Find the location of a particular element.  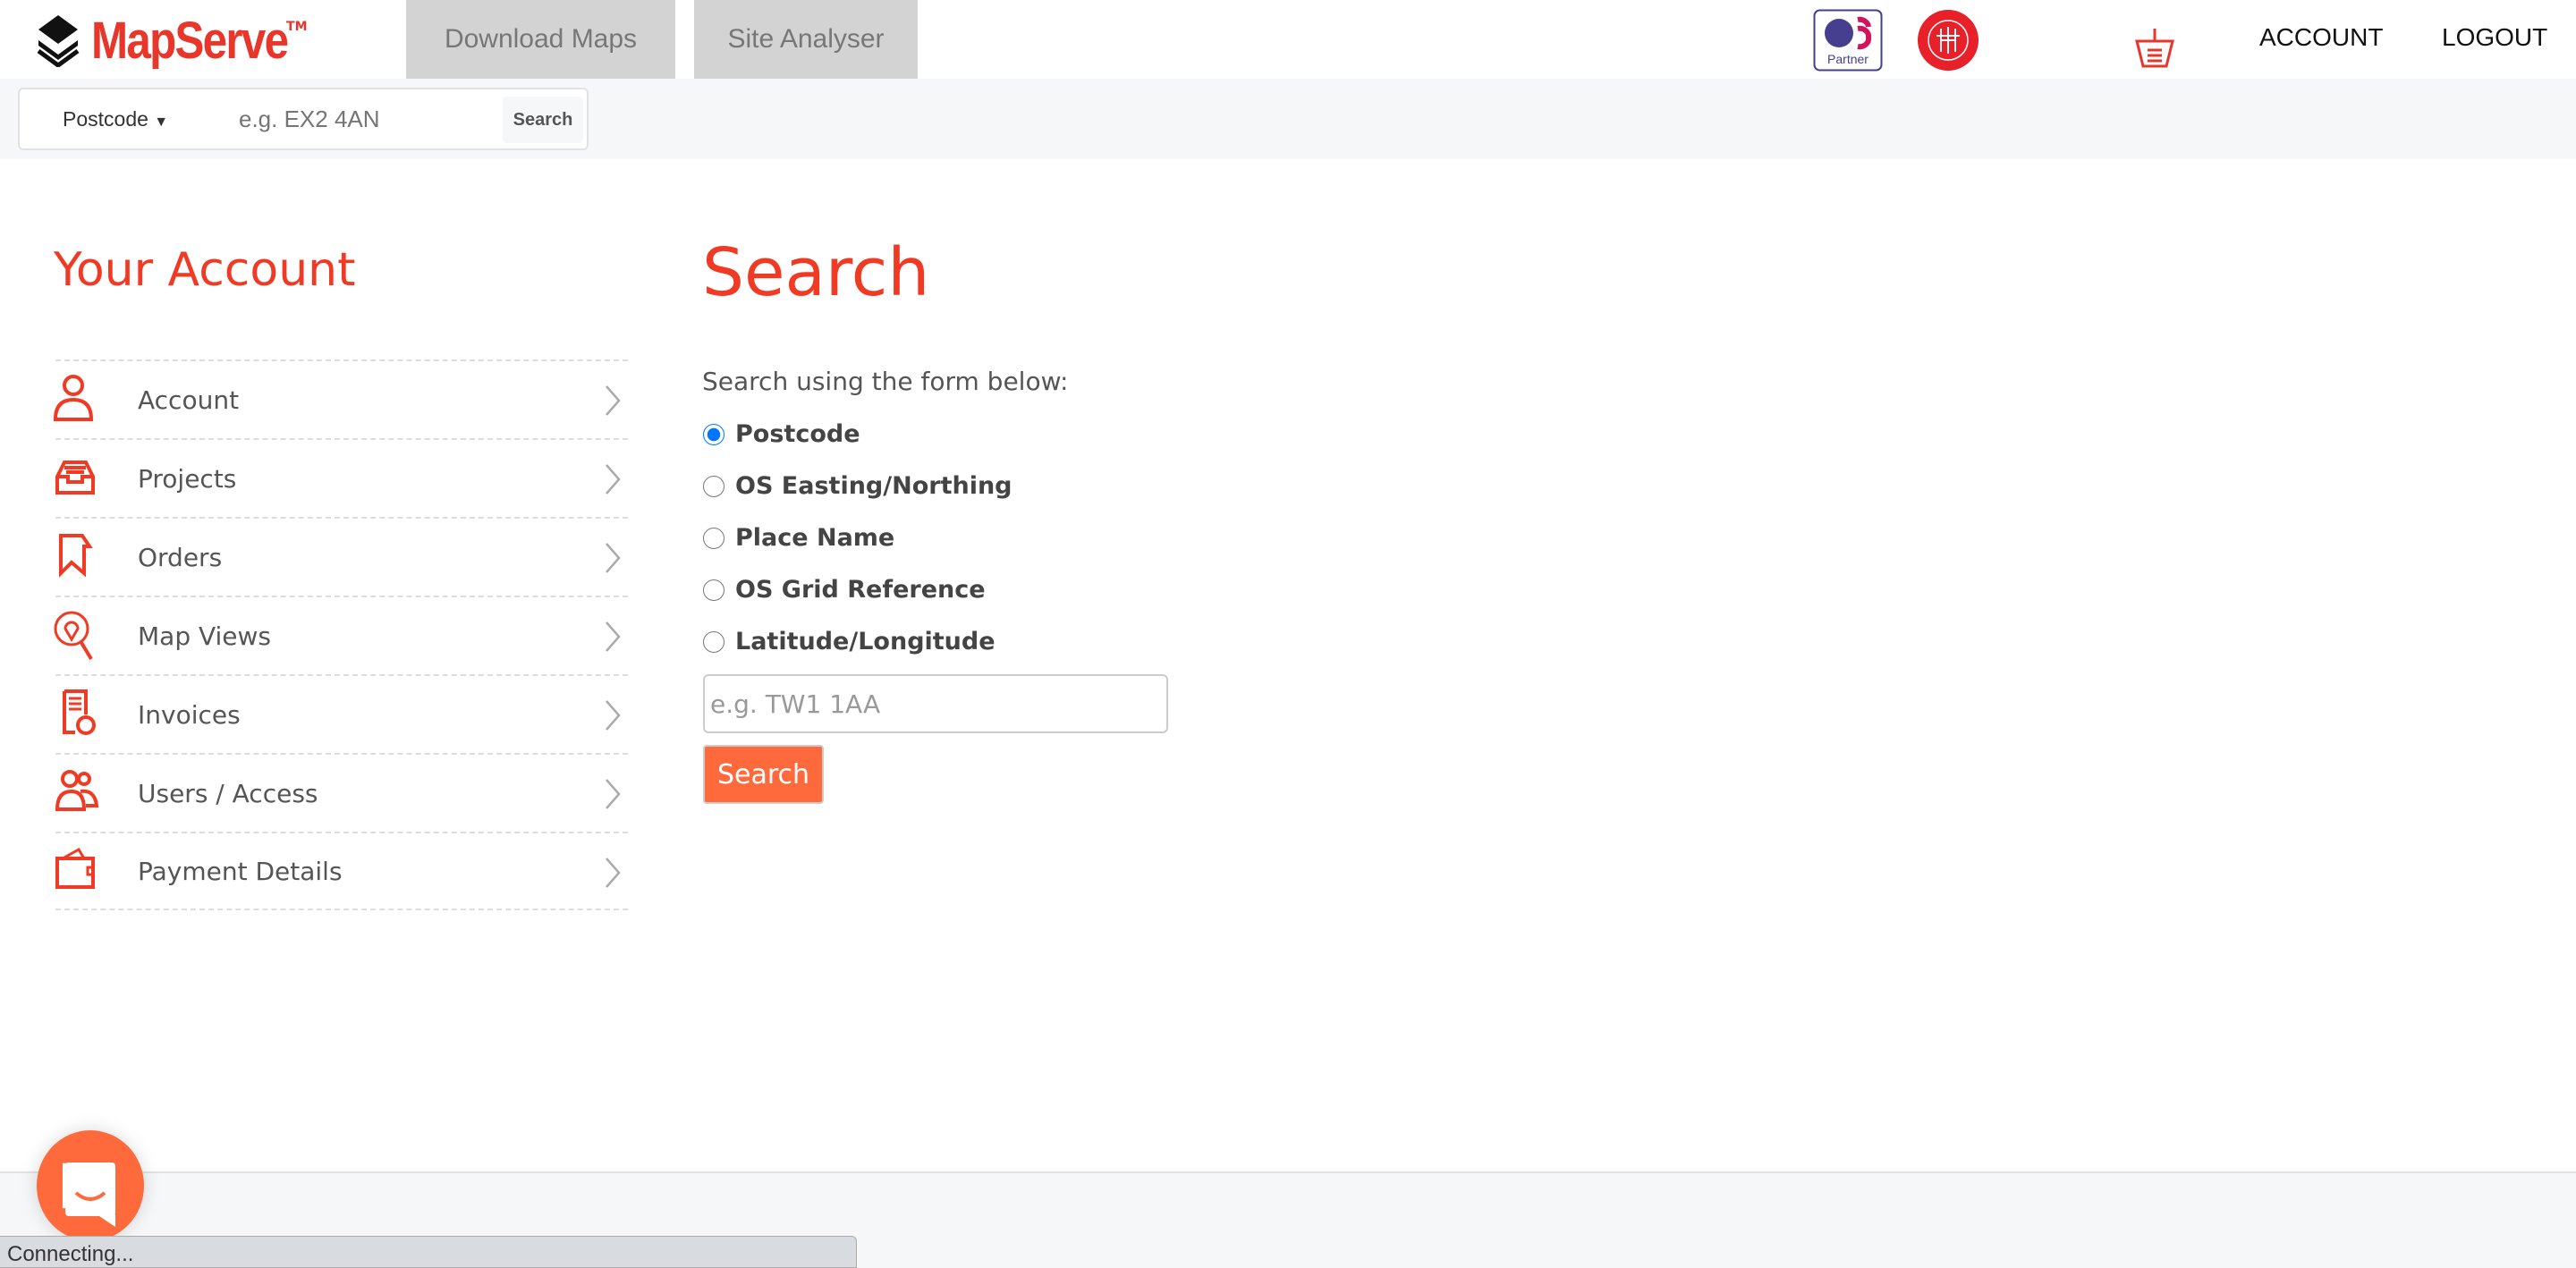

quick-search-input is located at coordinates (373, 119).